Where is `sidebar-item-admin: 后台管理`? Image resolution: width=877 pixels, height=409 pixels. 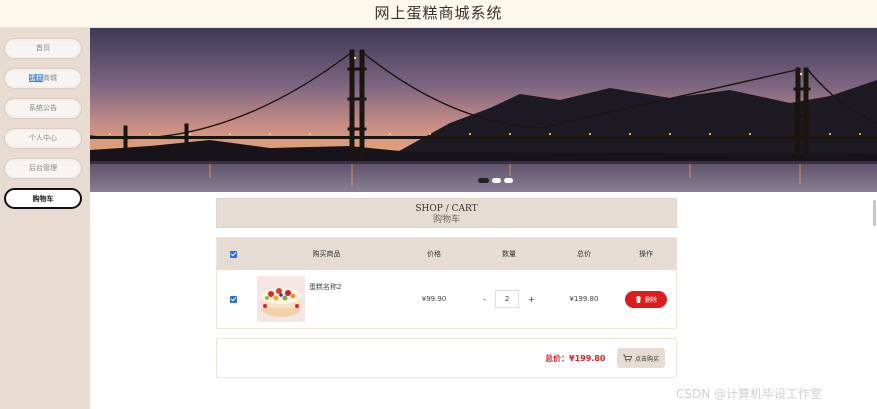 sidebar-item-admin: 后台管理 is located at coordinates (43, 168).